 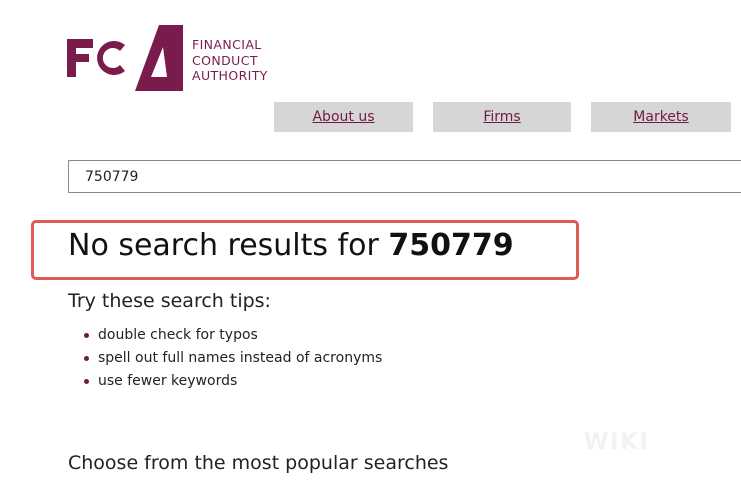 I want to click on no-results-prefix: No search results for, so click(x=228, y=245).